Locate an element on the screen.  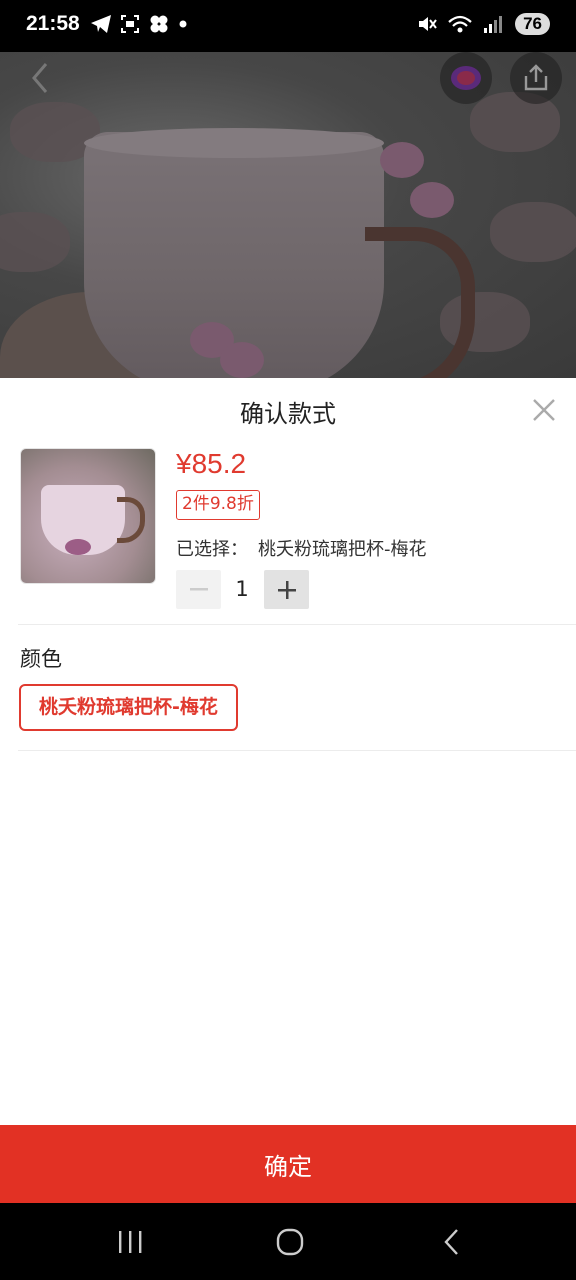
recent-apps-button is located at coordinates (130, 1242).